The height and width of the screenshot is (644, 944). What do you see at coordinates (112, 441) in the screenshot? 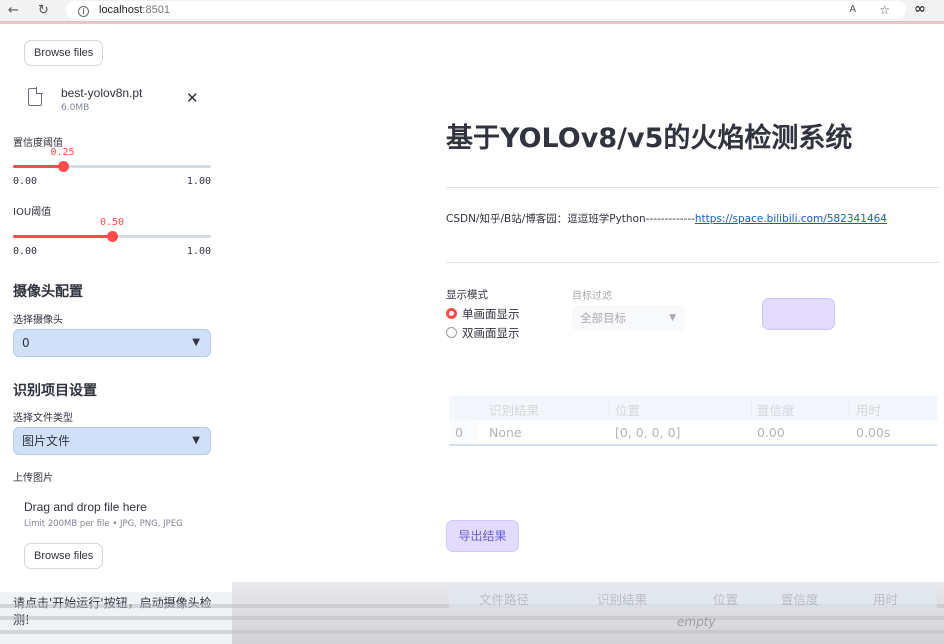
I see `file-type-select: 图片文件 ▼` at bounding box center [112, 441].